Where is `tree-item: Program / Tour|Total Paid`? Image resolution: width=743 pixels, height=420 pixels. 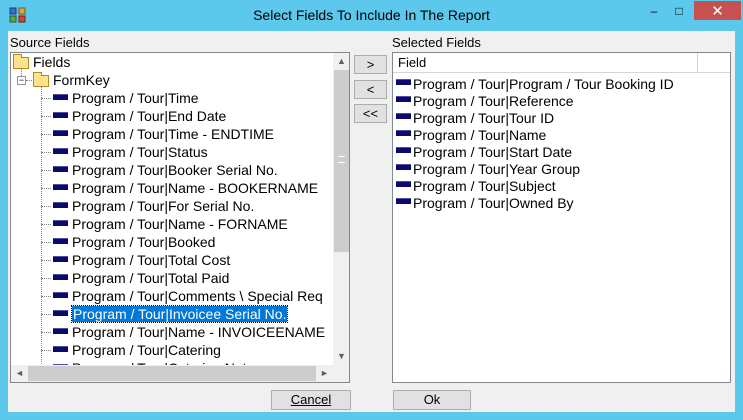
tree-item: Program / Tour|Total Paid is located at coordinates (150, 279).